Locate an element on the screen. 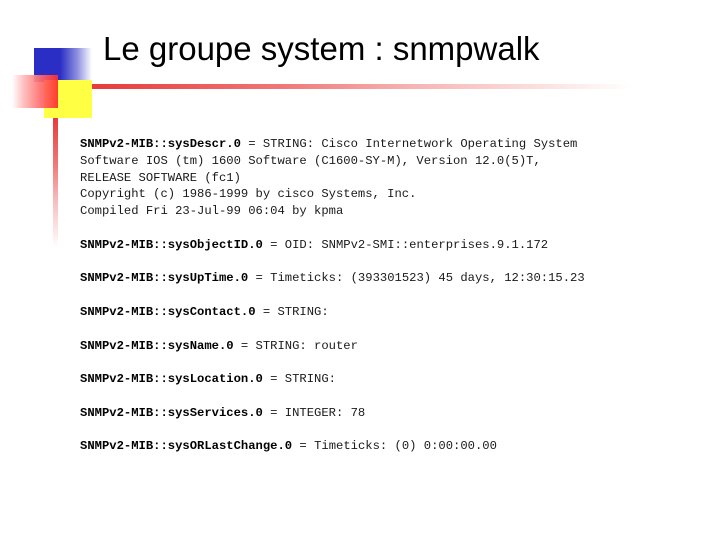  oid-name: SNMPv2-MIB::sysORLastChange.0 is located at coordinates (186, 446).